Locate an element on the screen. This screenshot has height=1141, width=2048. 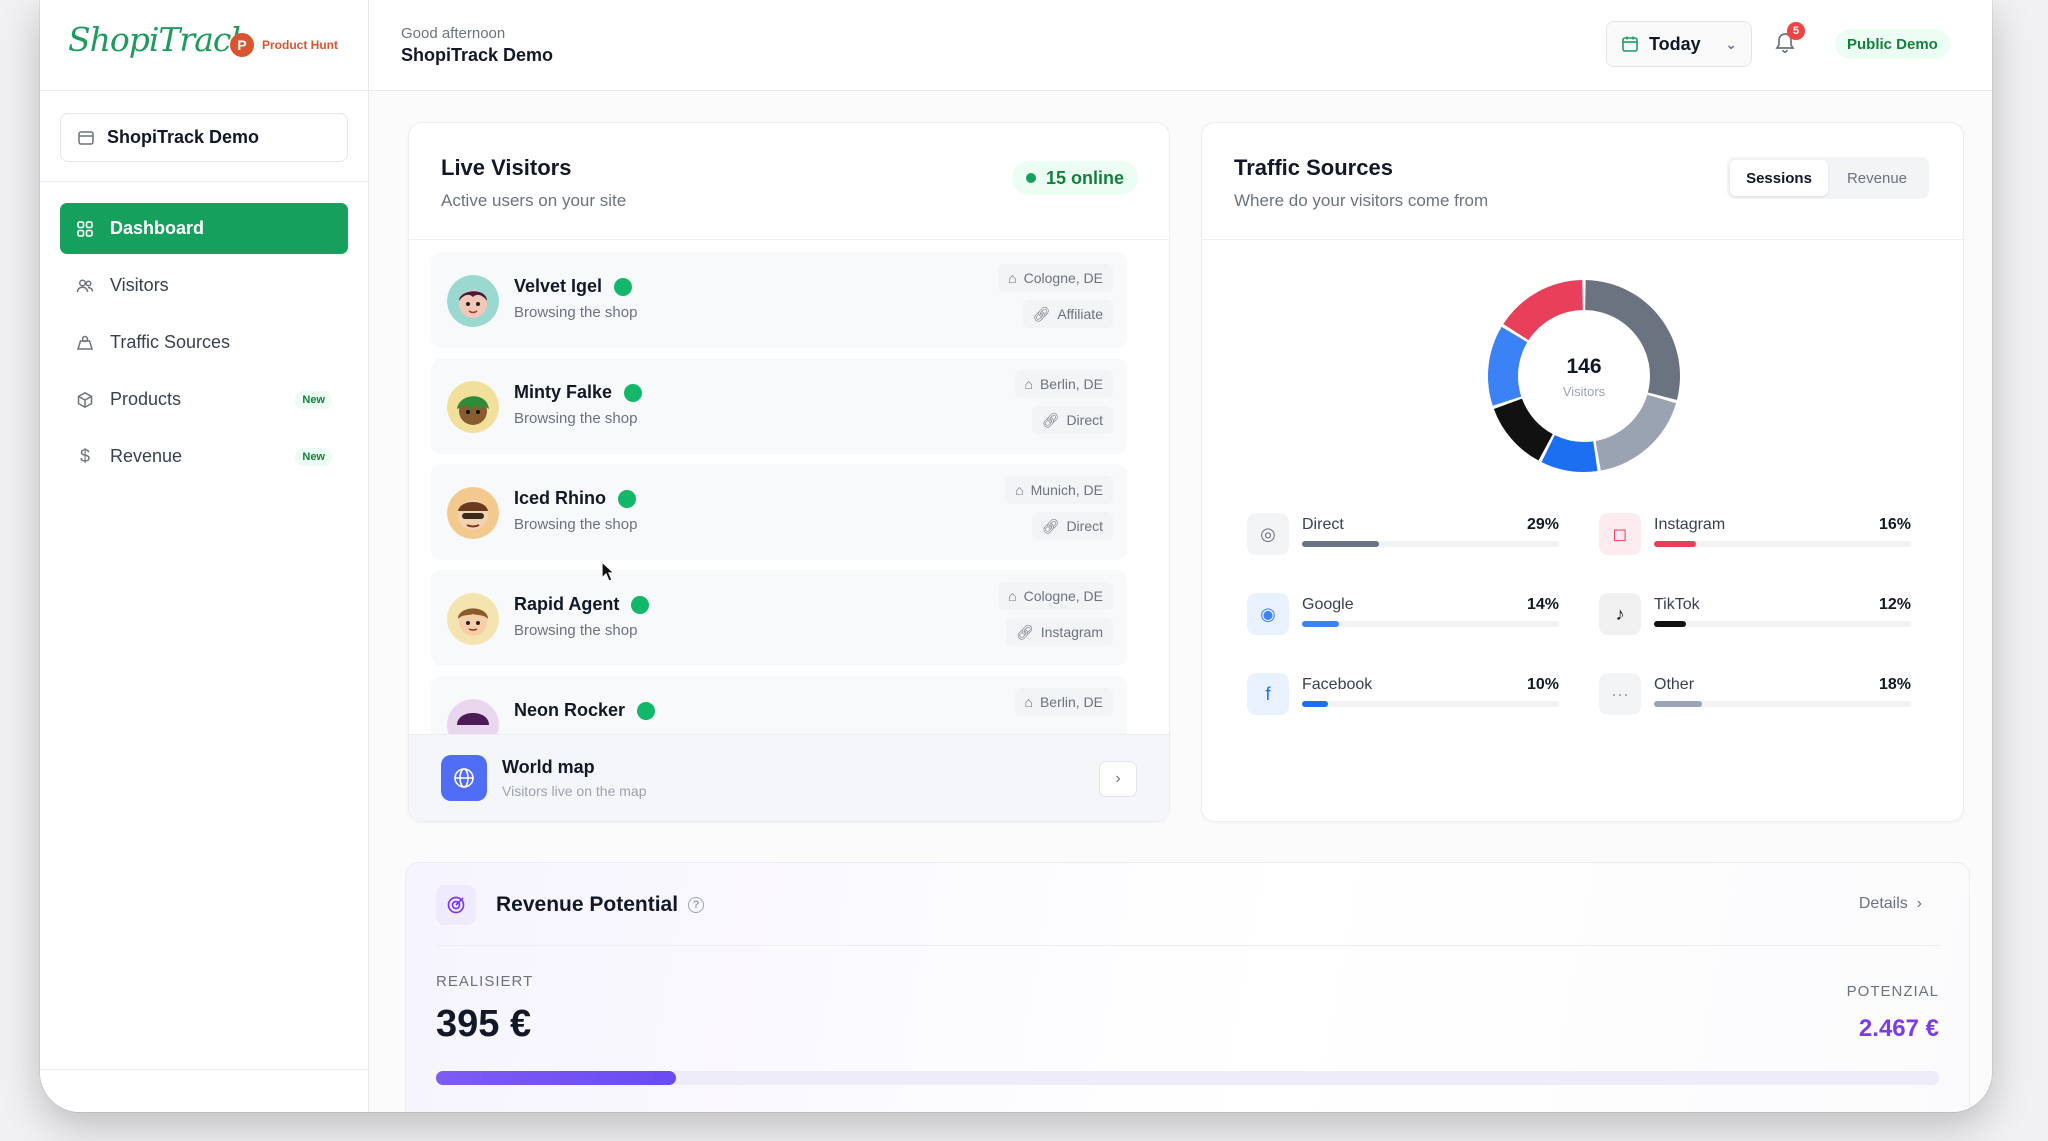
dollar-icon: $ is located at coordinates (84, 456).